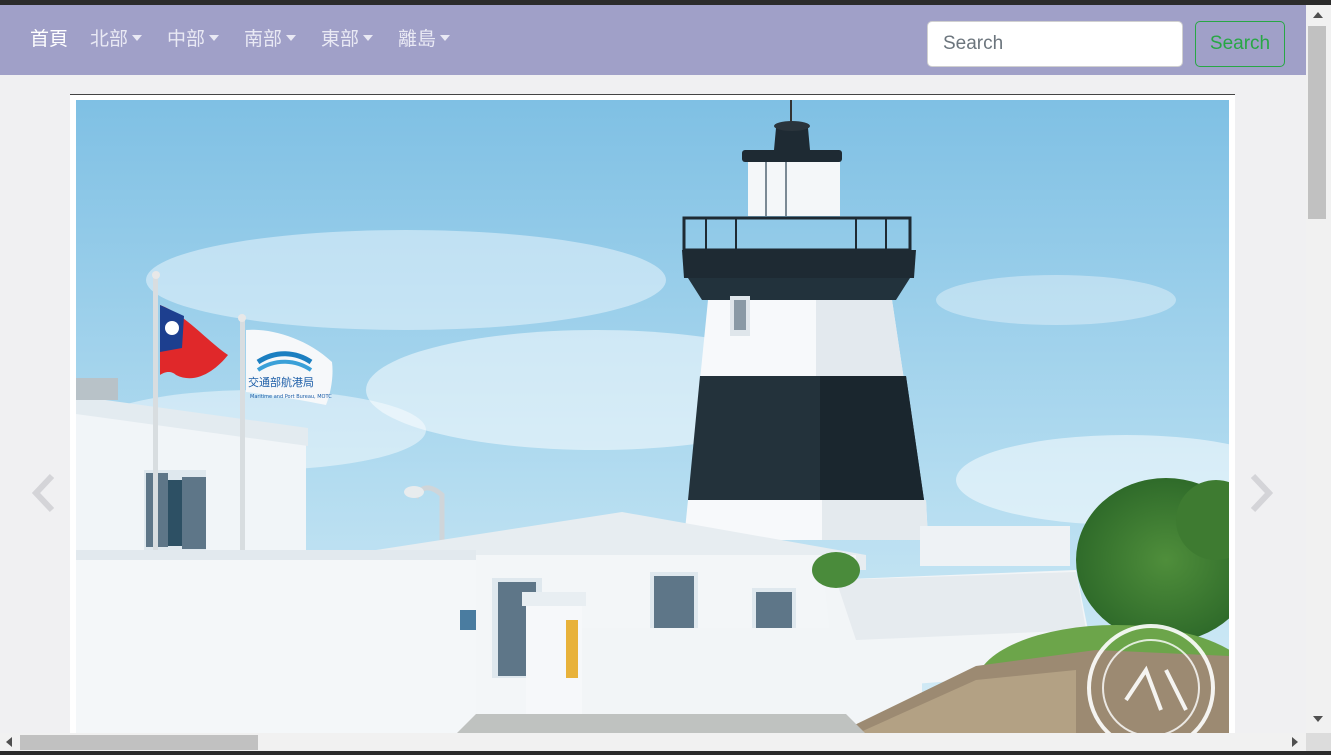  I want to click on scroll-down-arrow-icon, so click(1318, 719).